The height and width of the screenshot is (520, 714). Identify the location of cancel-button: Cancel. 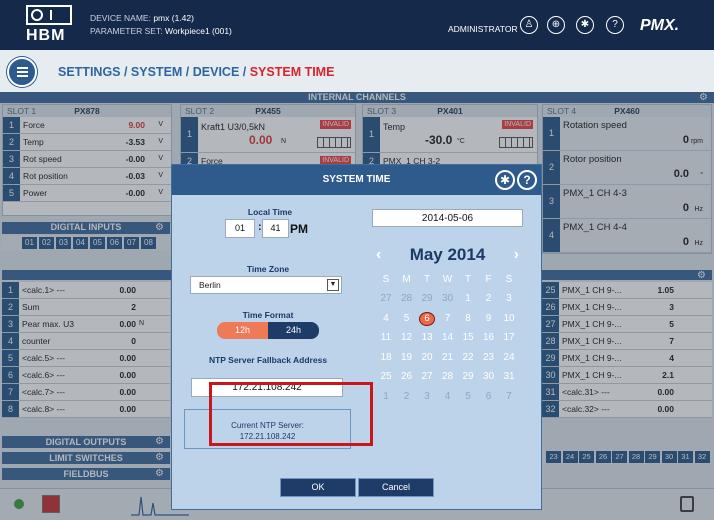
(396, 487).